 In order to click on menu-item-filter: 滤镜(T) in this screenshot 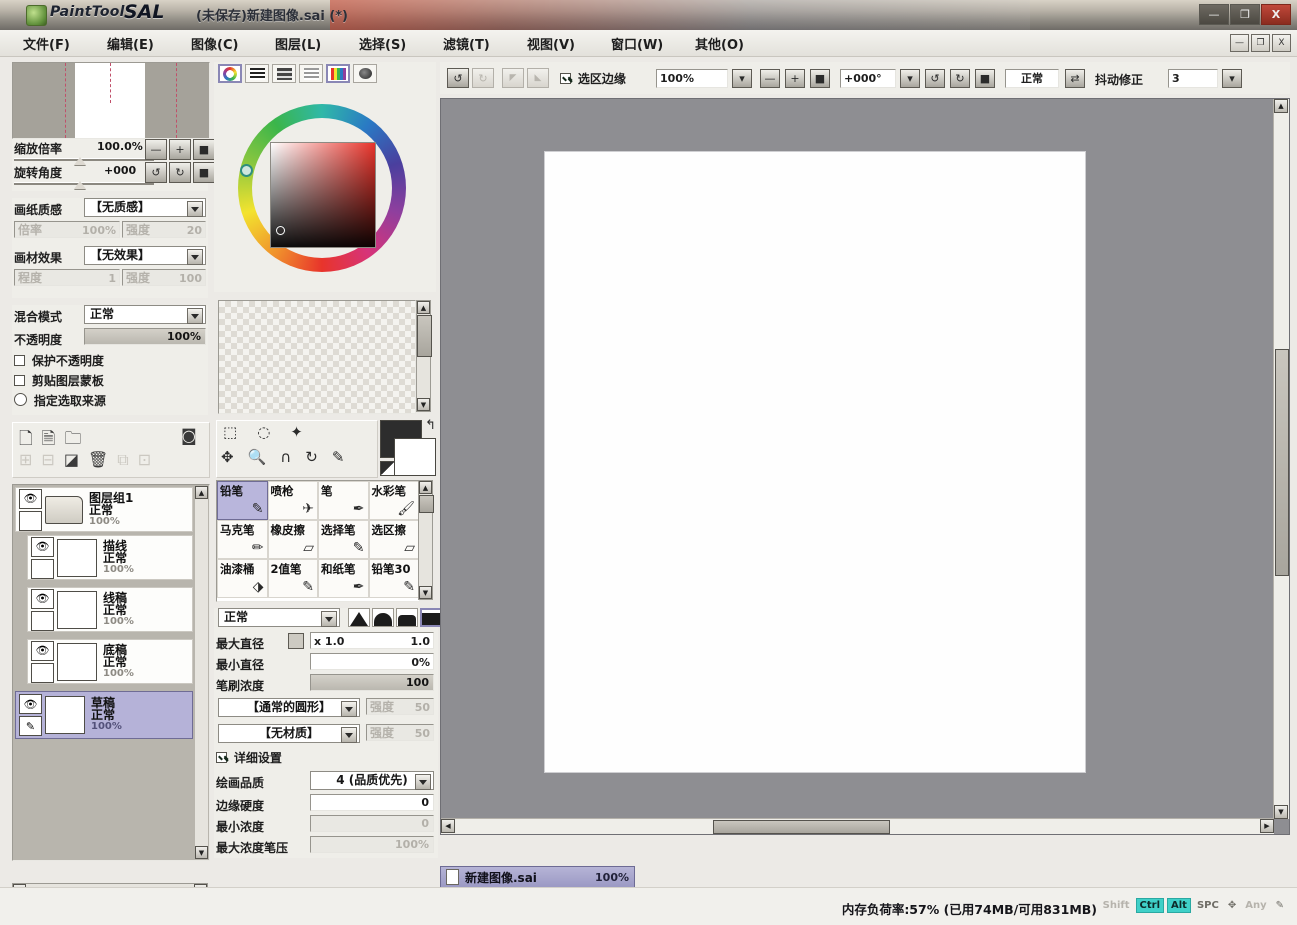, I will do `click(466, 43)`.